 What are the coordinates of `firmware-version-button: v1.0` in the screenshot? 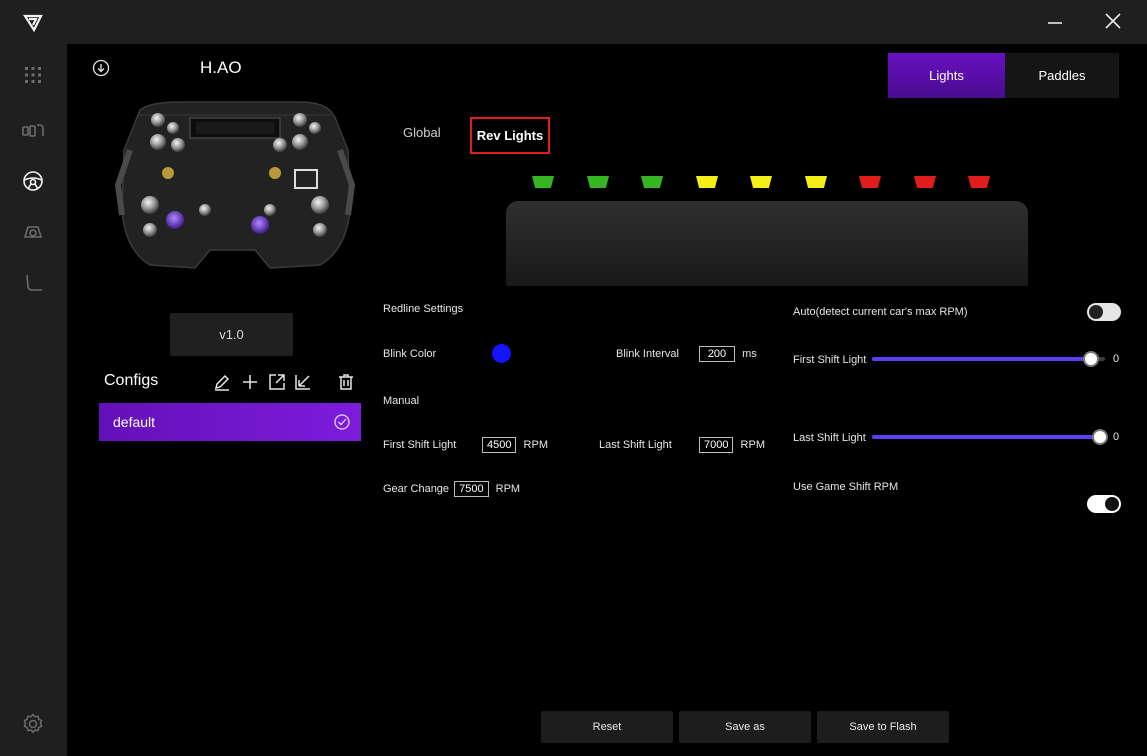 It's located at (231, 334).